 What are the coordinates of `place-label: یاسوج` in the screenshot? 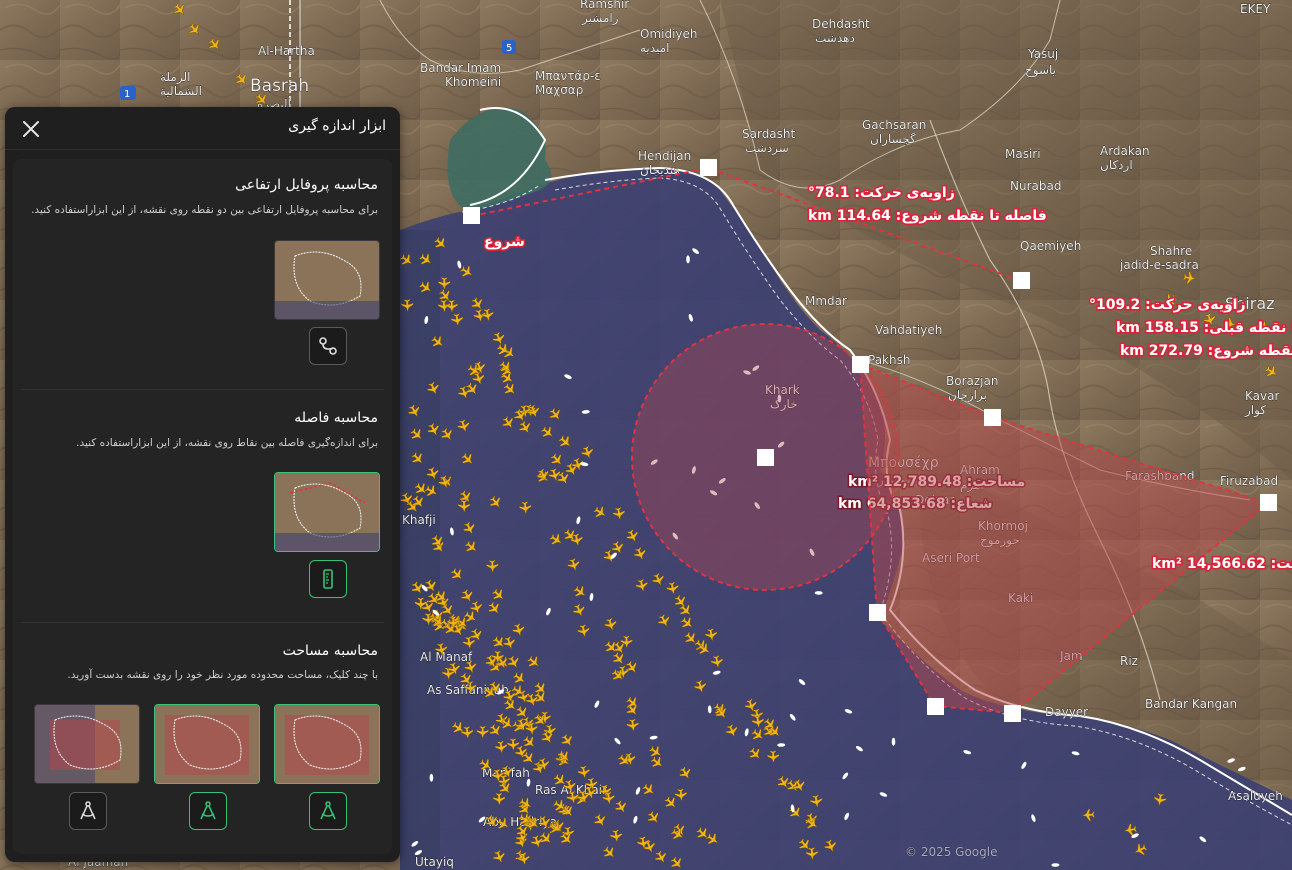 It's located at (1040, 70).